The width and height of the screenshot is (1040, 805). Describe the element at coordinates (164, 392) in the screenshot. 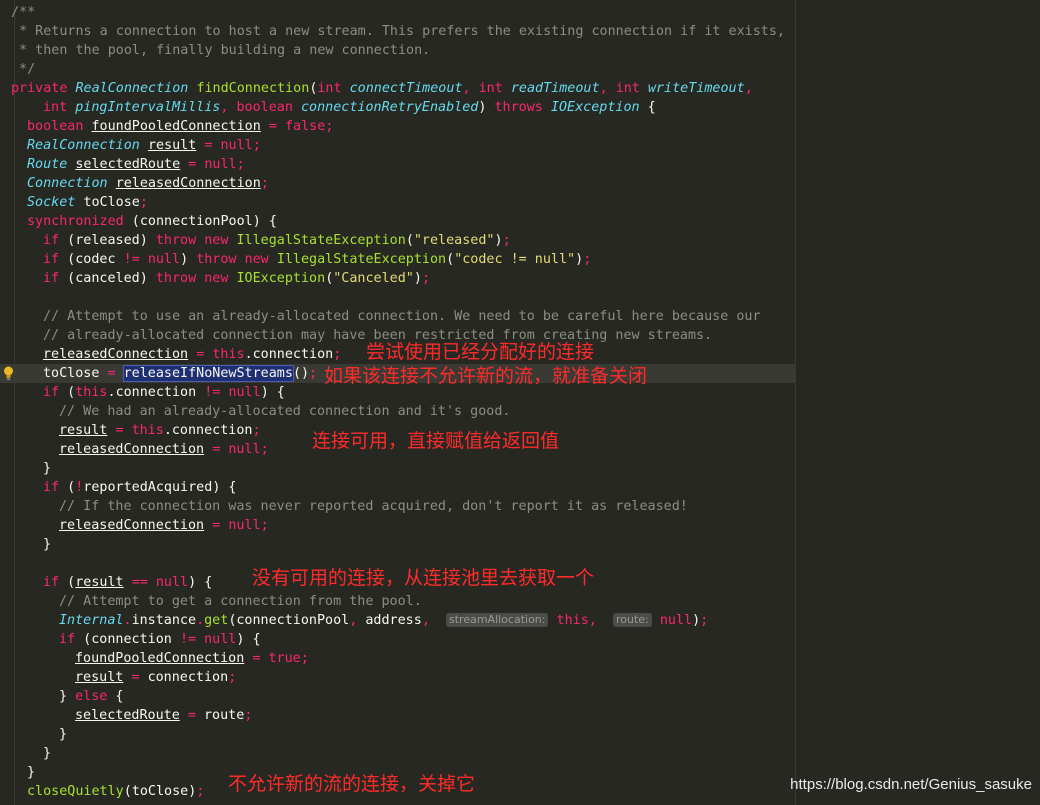

I see `code-line: if (this.connection != null) {` at that location.